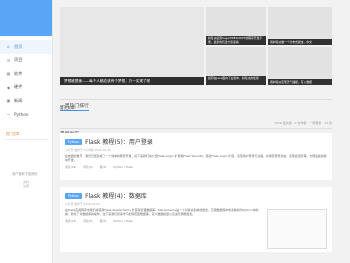 This screenshot has width=350, height=263. What do you see at coordinates (26, 88) in the screenshot?
I see `sidebar-item-hardware: ◆ 硬件` at bounding box center [26, 88].